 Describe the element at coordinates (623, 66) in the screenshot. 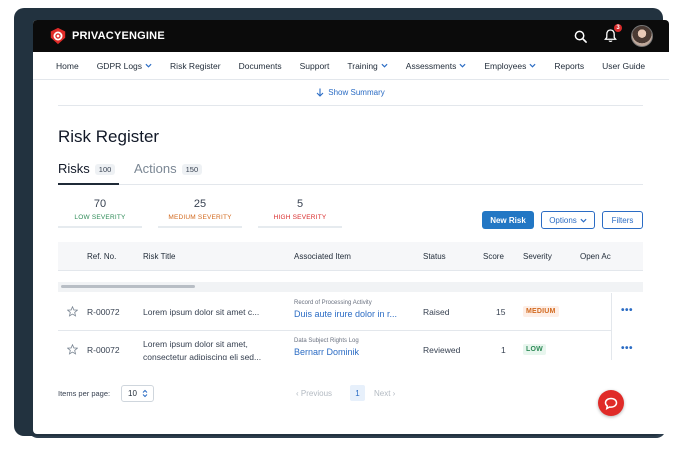

I see `nav-item-user-guide: User Guide` at that location.